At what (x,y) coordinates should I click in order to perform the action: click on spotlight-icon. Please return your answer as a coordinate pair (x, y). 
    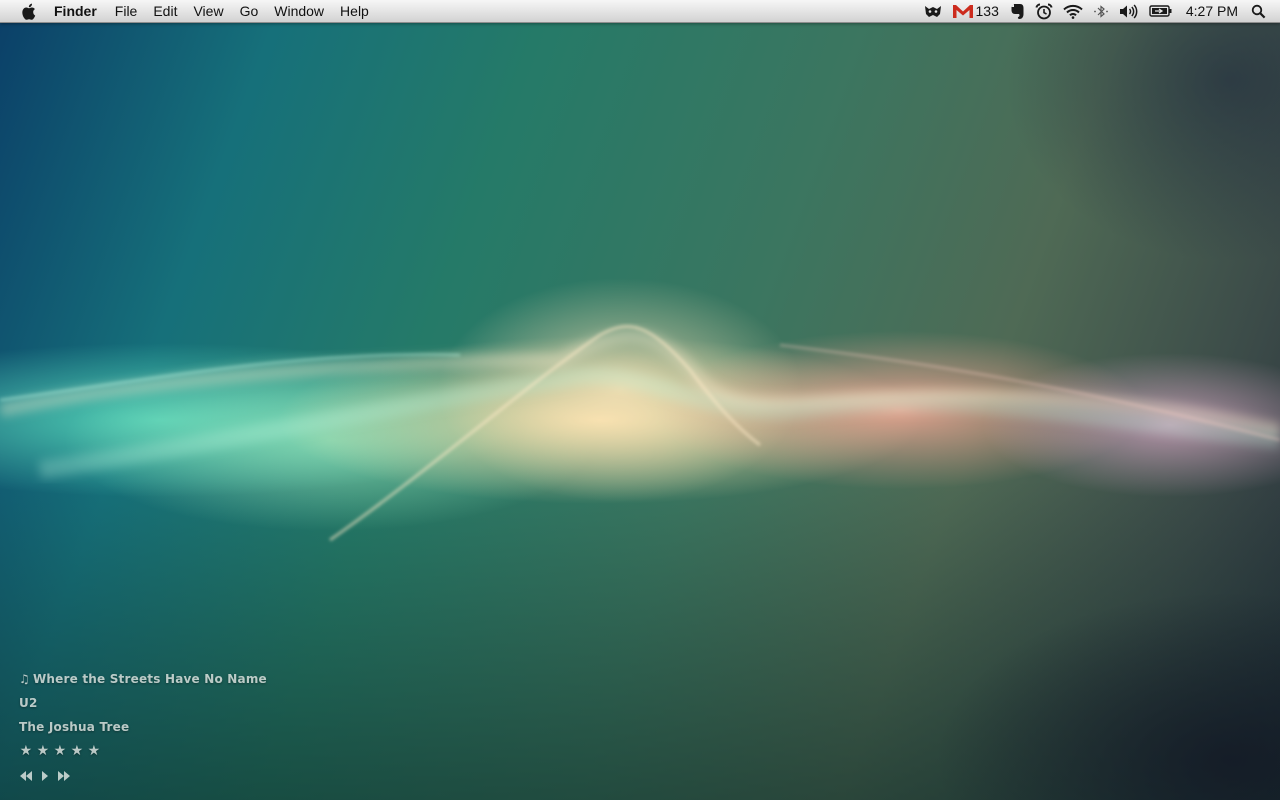
    Looking at the image, I should click on (1263, 11).